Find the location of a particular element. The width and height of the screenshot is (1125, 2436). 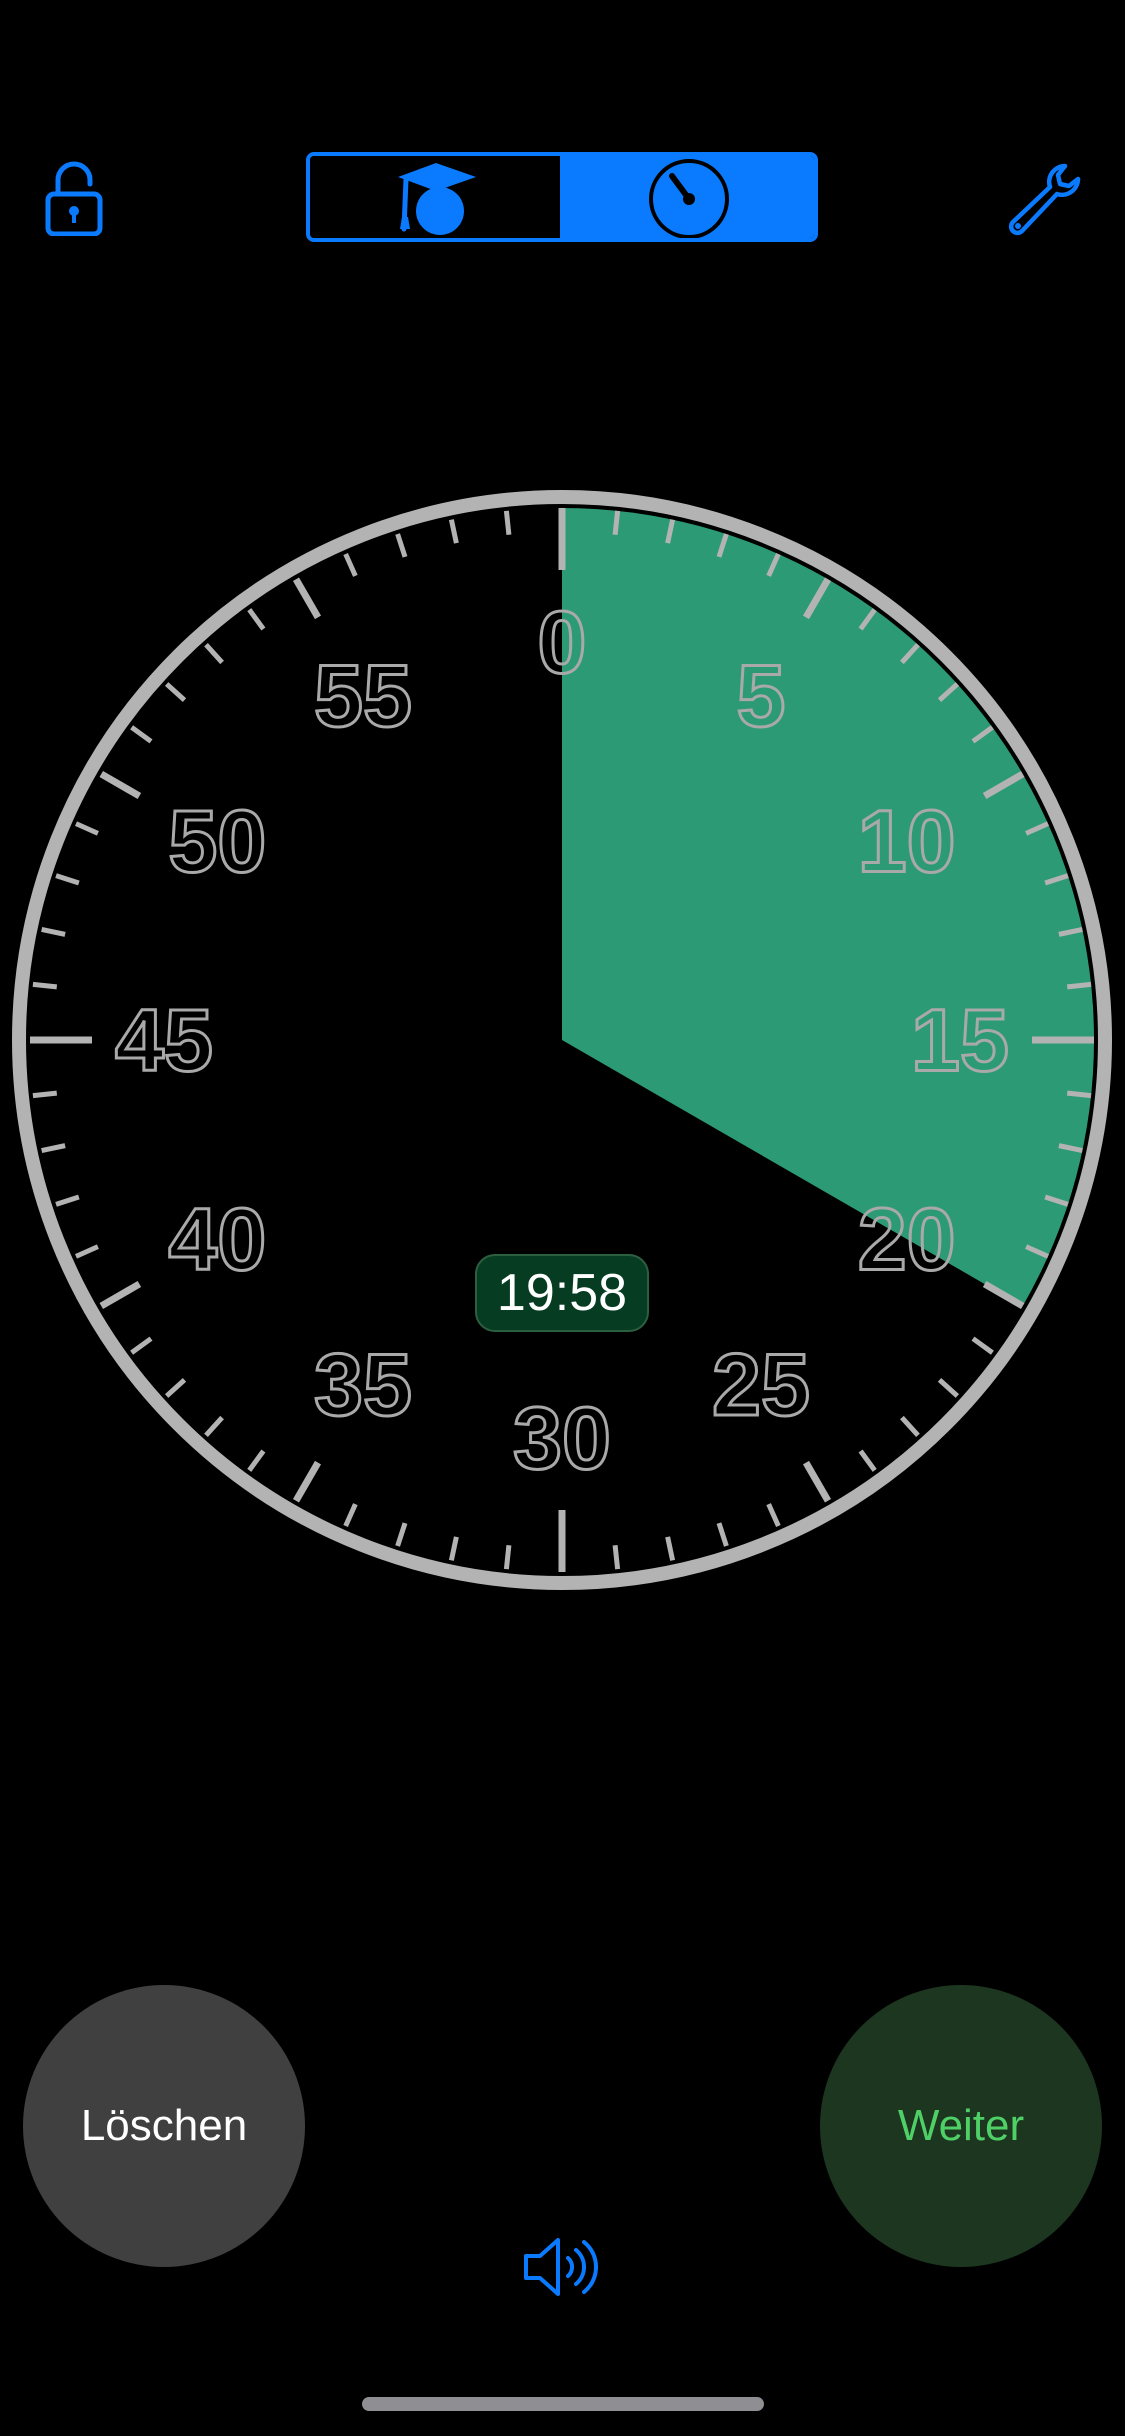

clear-button-label: Löschen is located at coordinates (164, 2125).